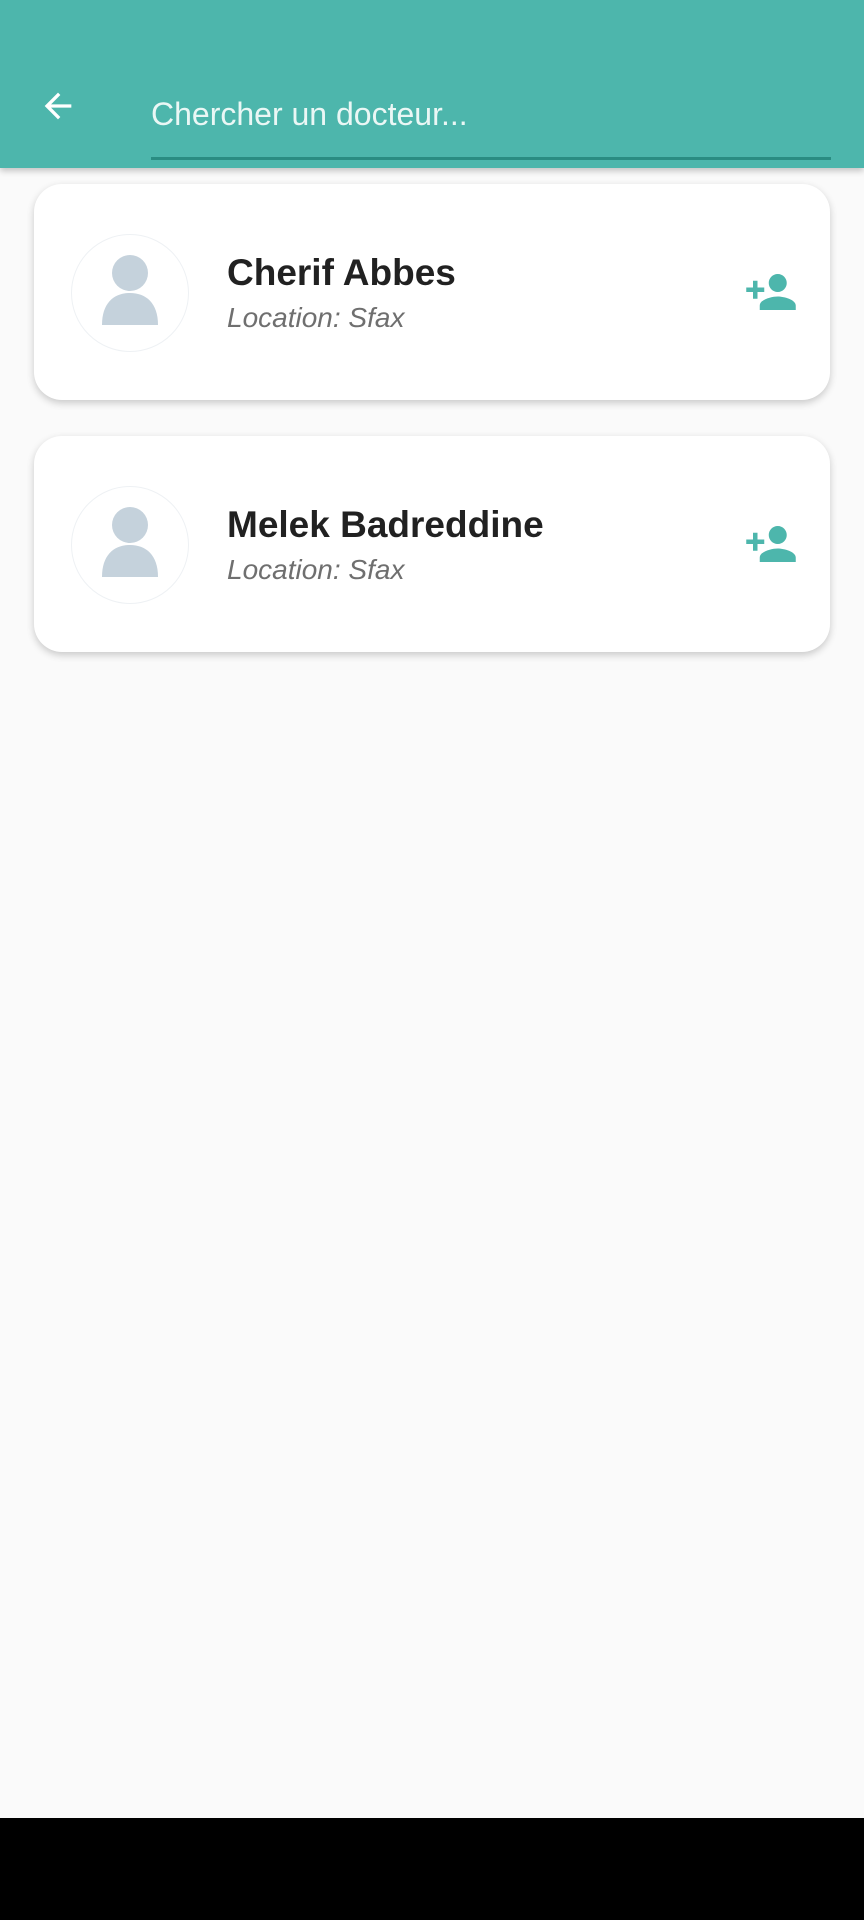 The image size is (864, 1920). I want to click on doctor-name: Melek Badreddine, so click(385, 524).